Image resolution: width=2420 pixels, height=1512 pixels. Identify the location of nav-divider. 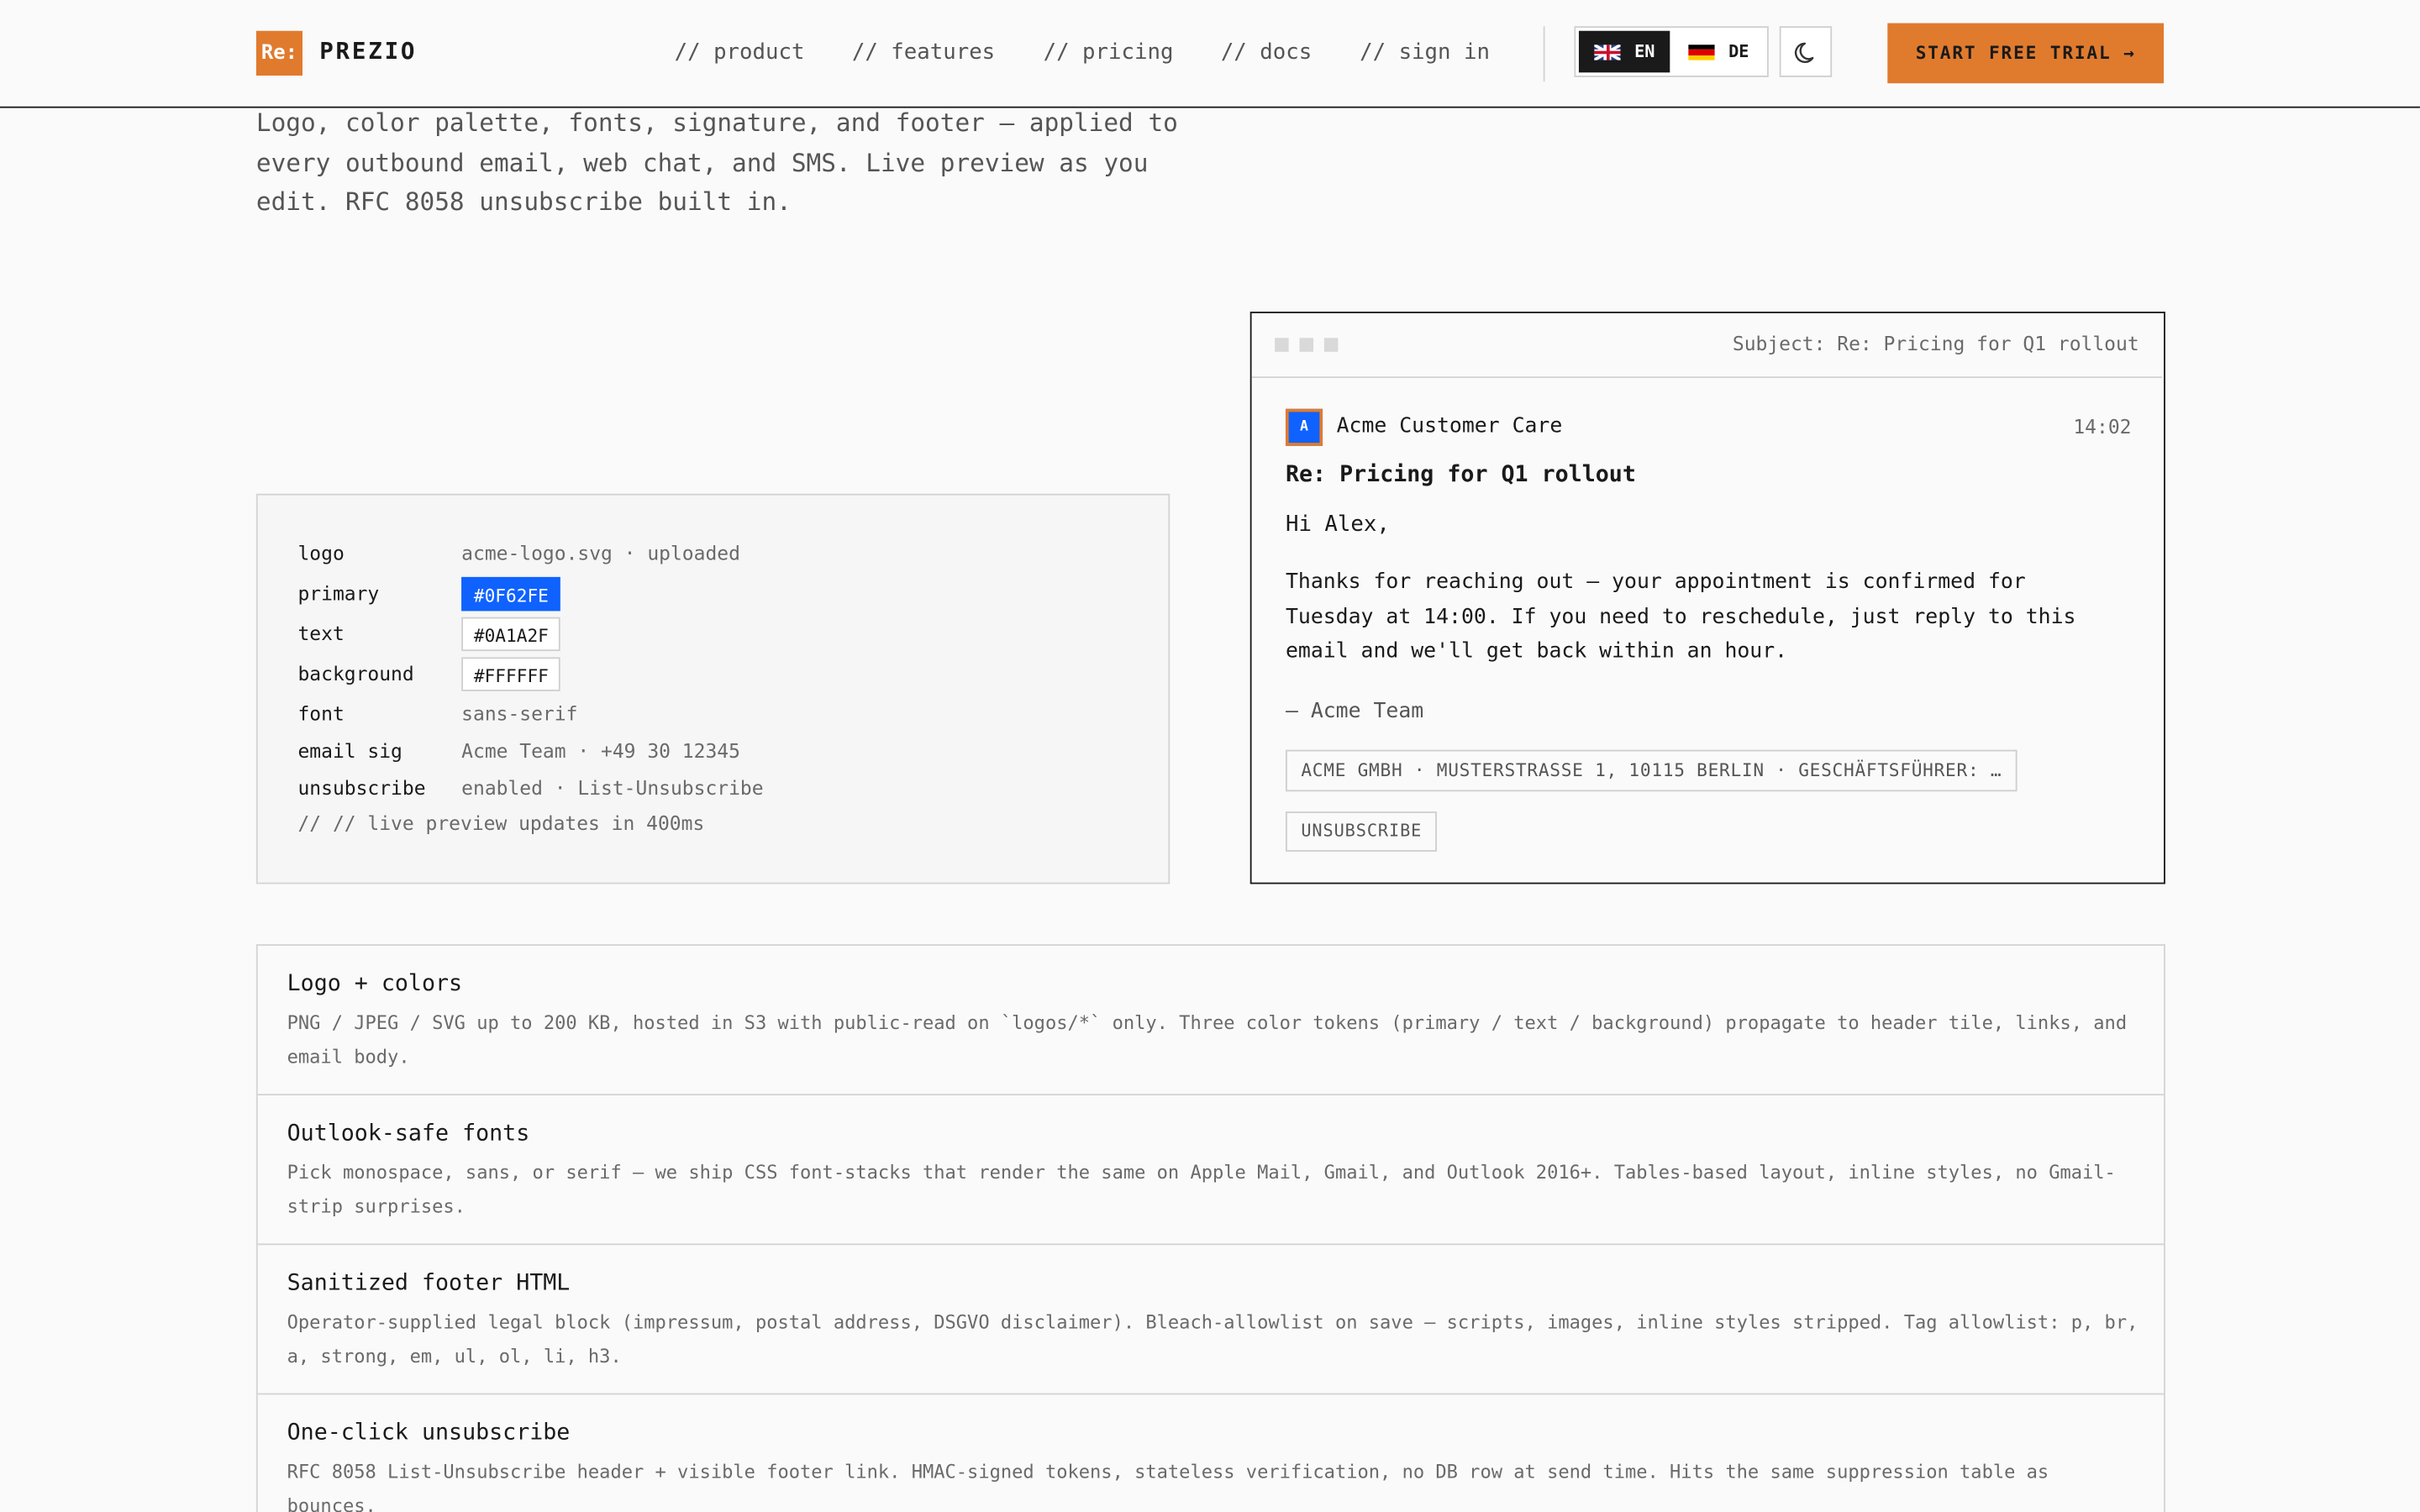
(1544, 54).